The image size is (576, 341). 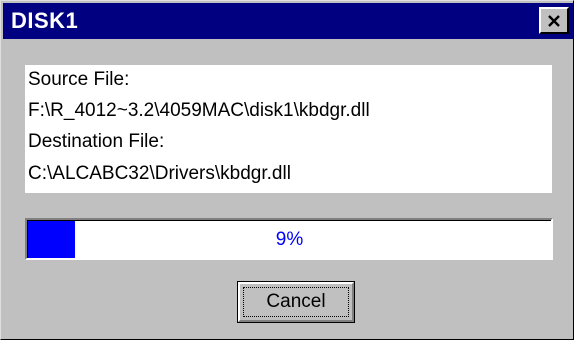 I want to click on cancel-button-label: Cancel, so click(x=296, y=301).